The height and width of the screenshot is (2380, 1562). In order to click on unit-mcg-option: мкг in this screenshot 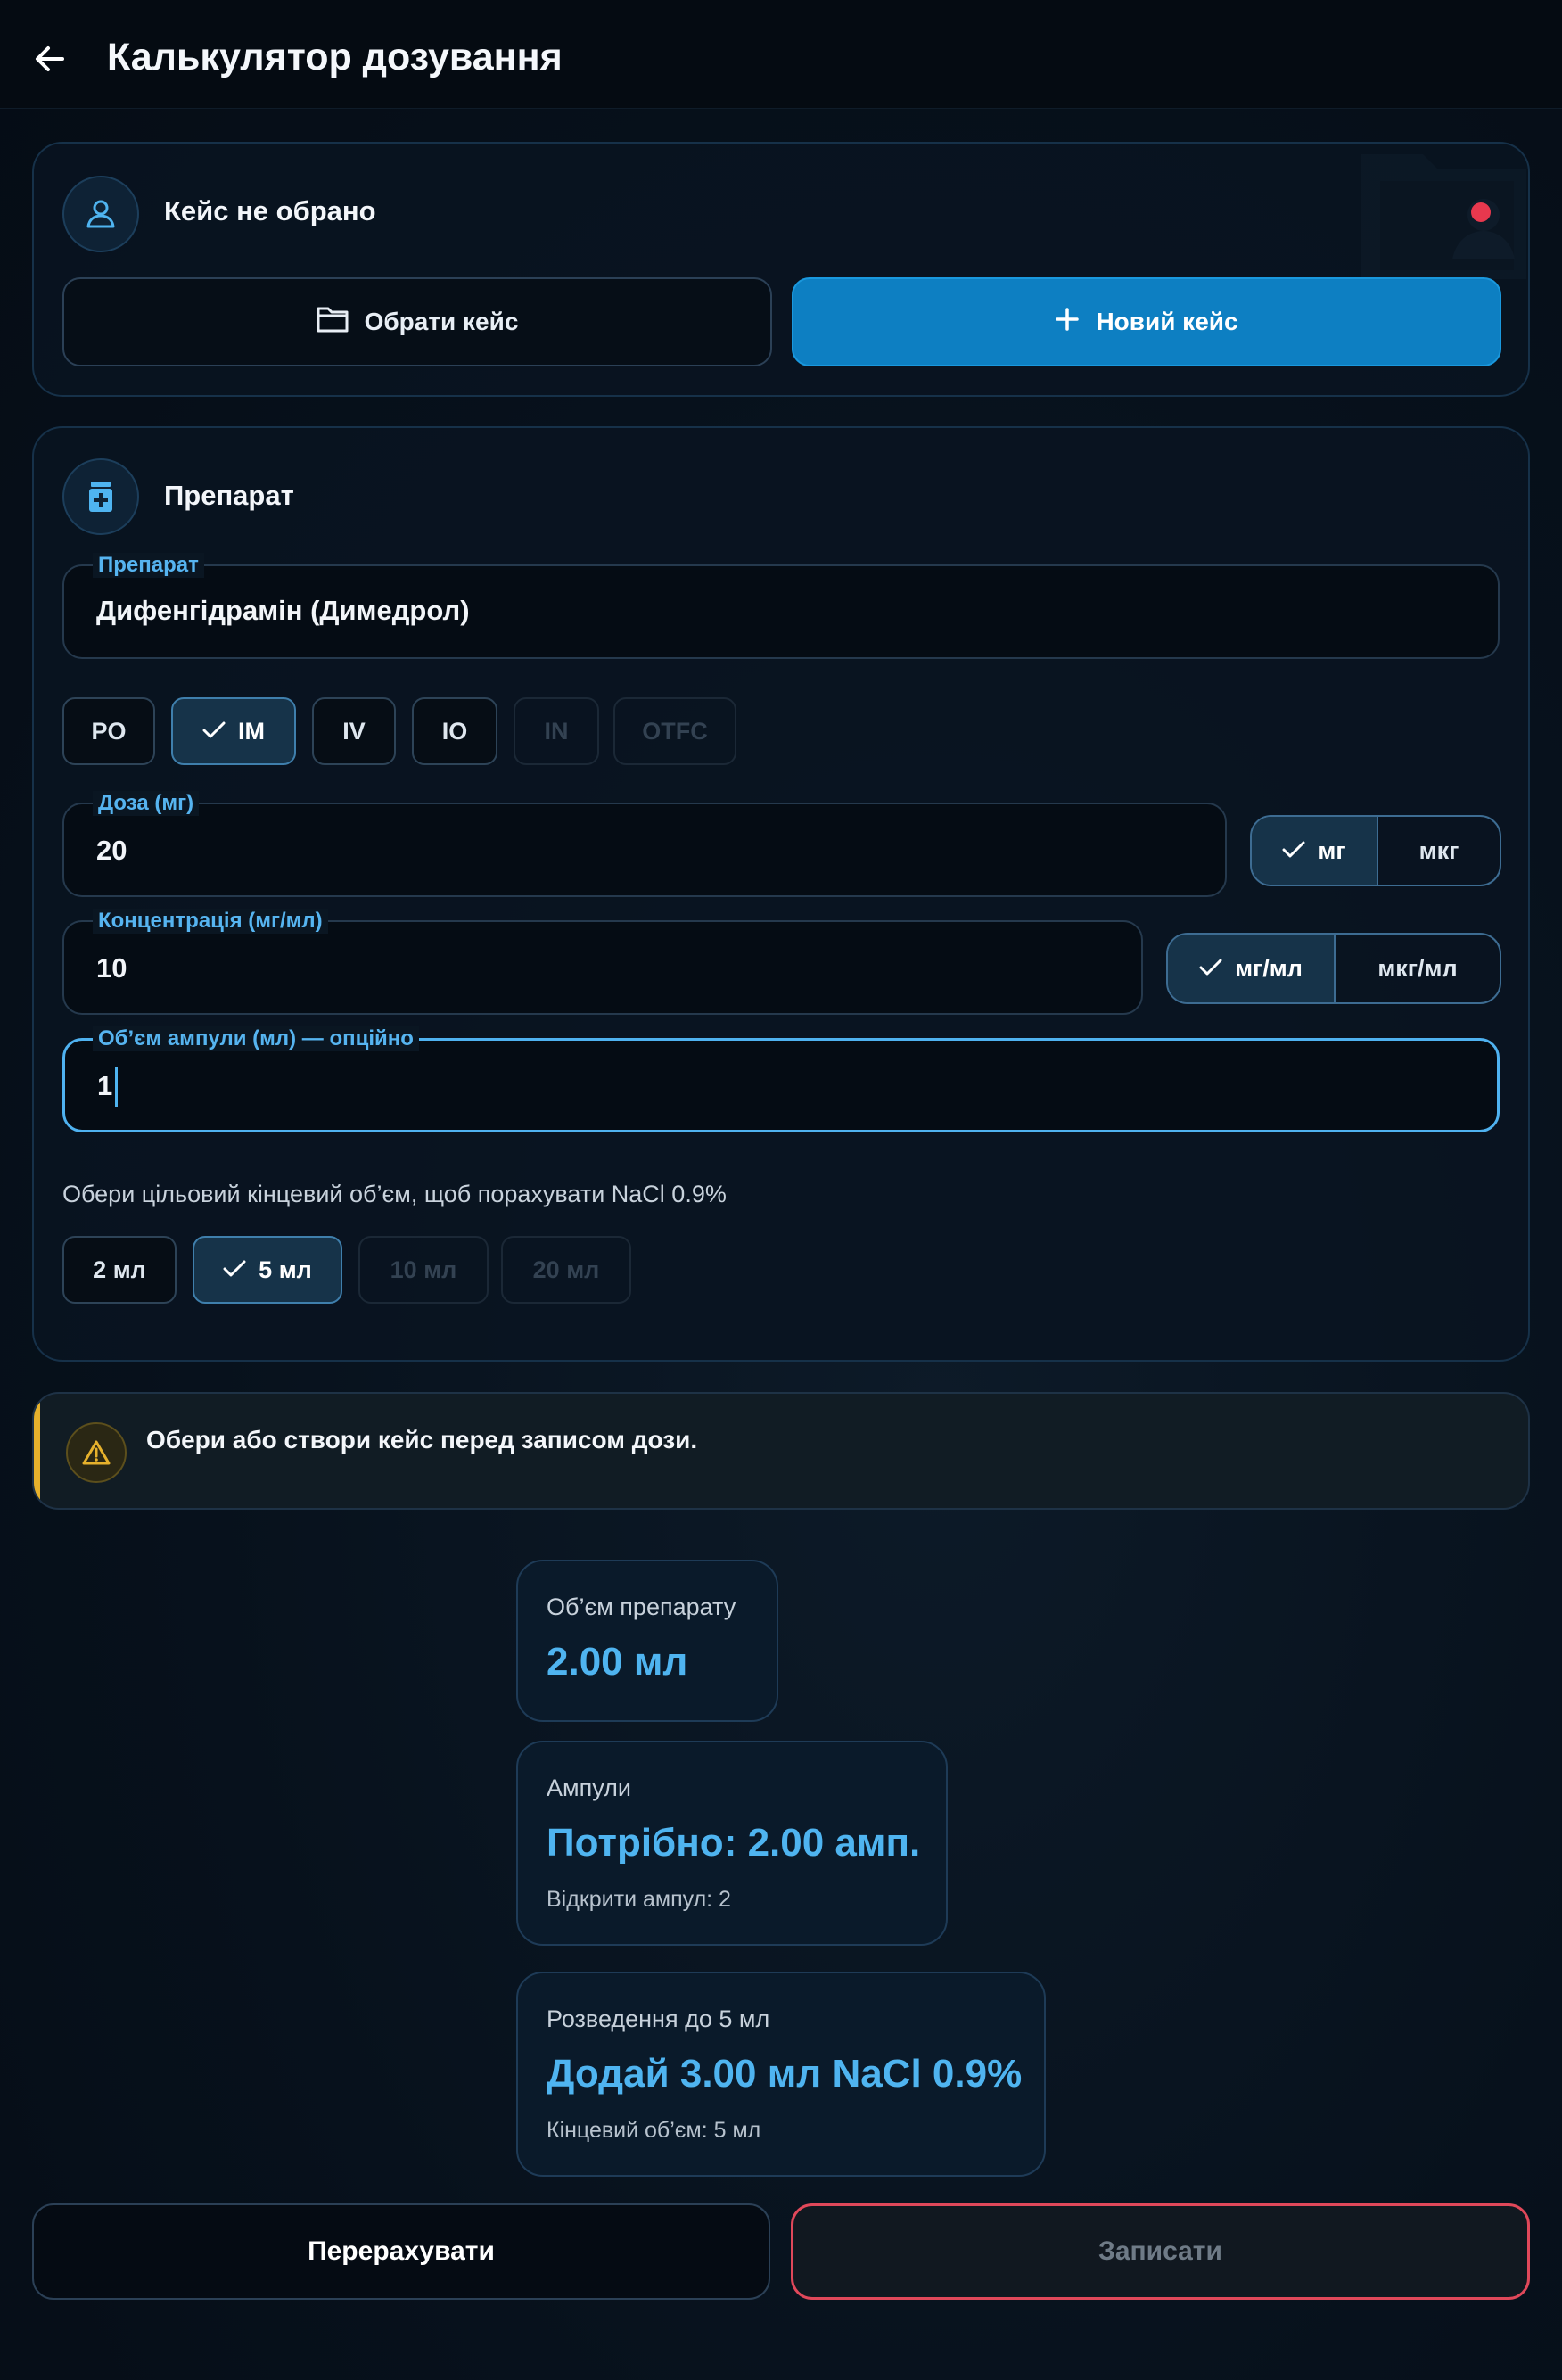, I will do `click(1439, 851)`.